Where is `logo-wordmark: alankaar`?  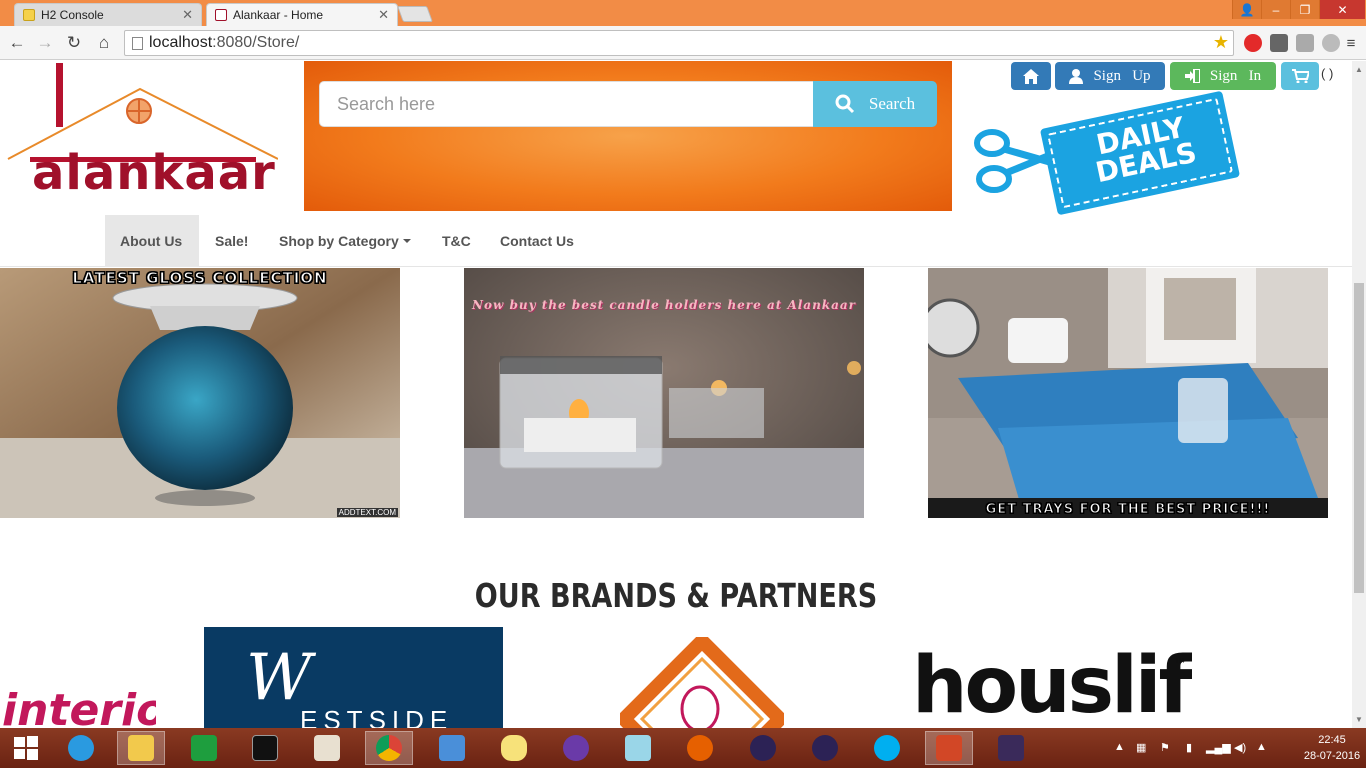 logo-wordmark: alankaar is located at coordinates (154, 173).